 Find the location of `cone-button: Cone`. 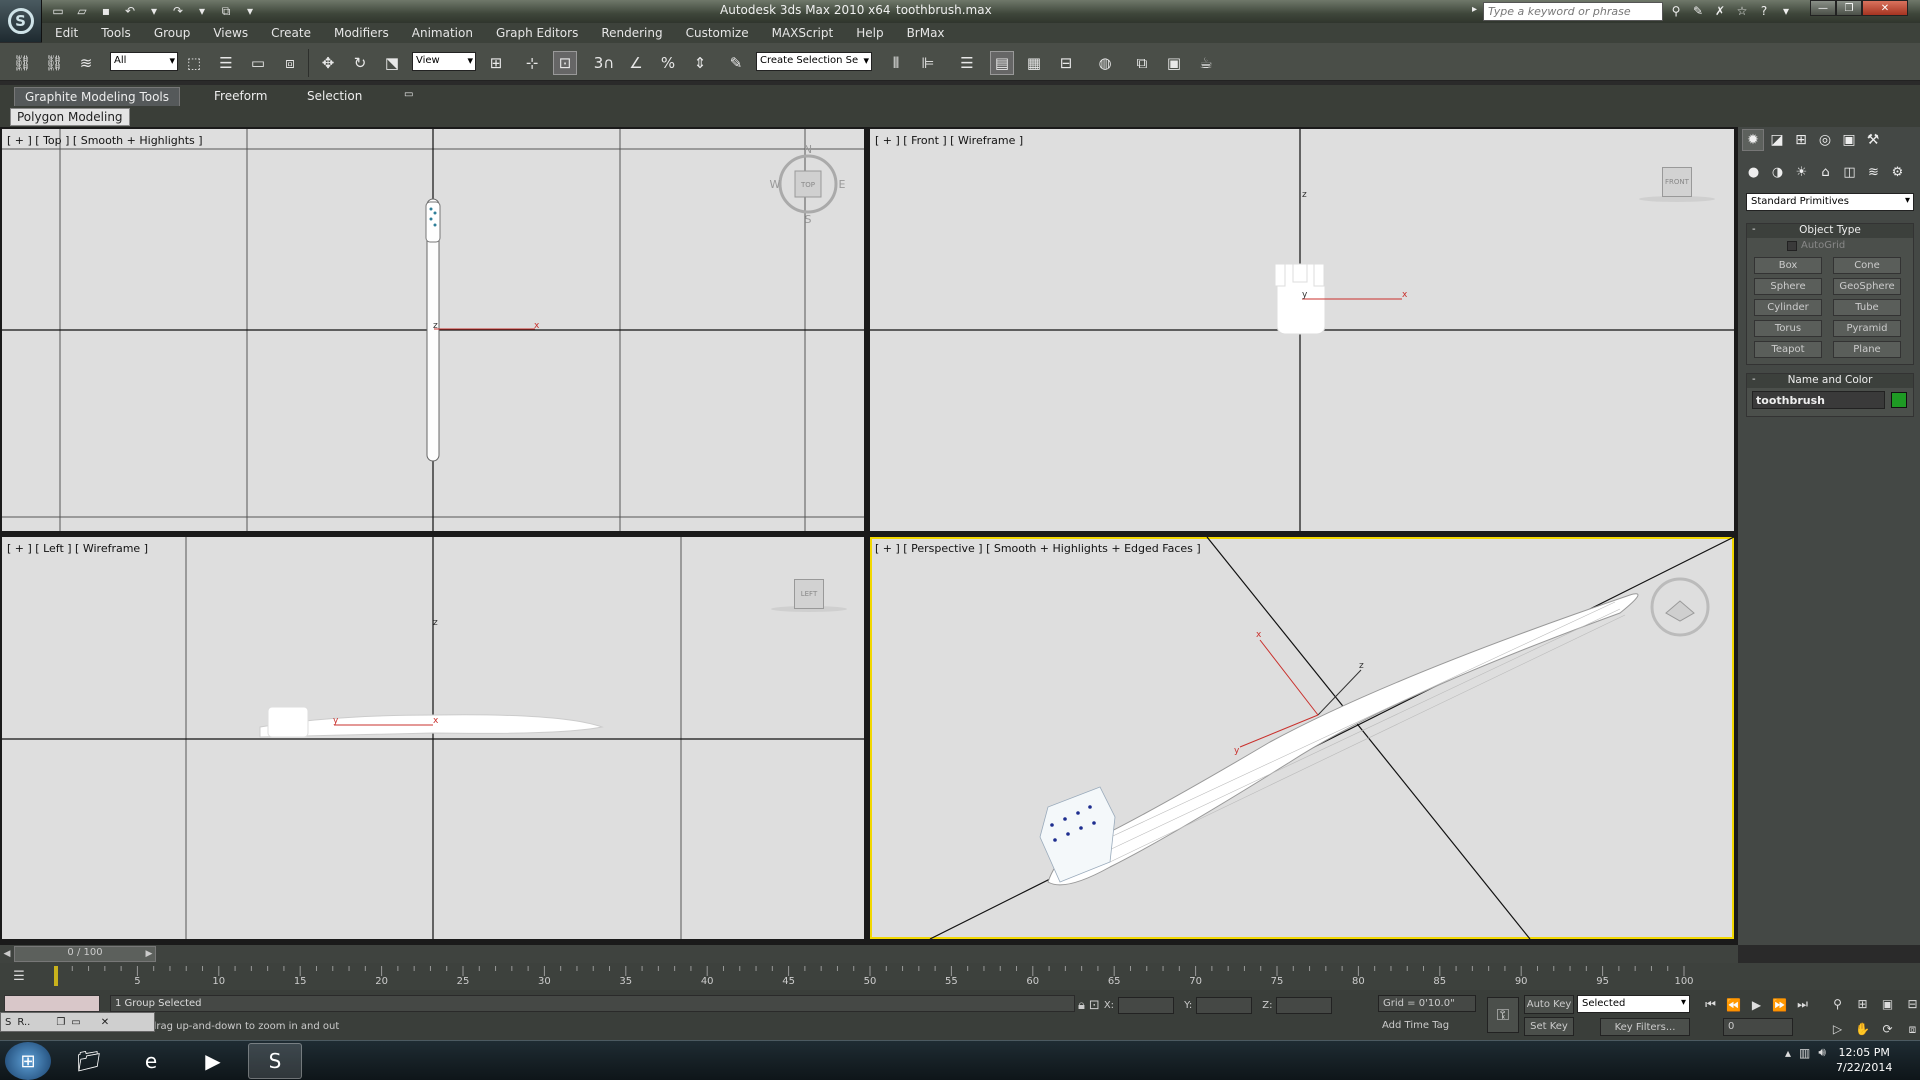

cone-button: Cone is located at coordinates (1867, 265).